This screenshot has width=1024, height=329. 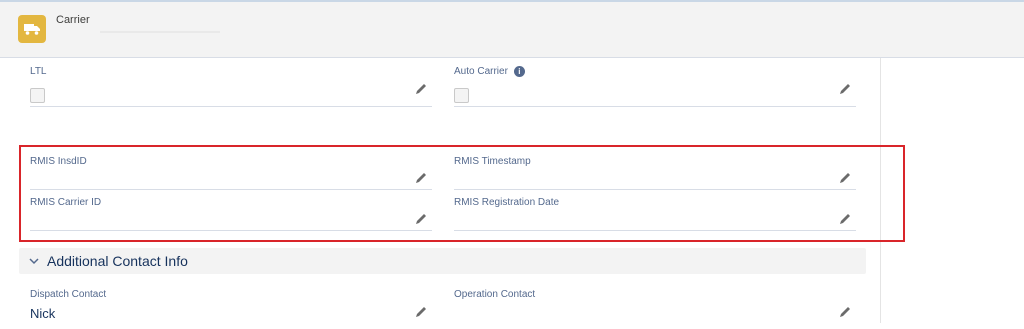 I want to click on field-label: Dispatch Contact, so click(x=68, y=294).